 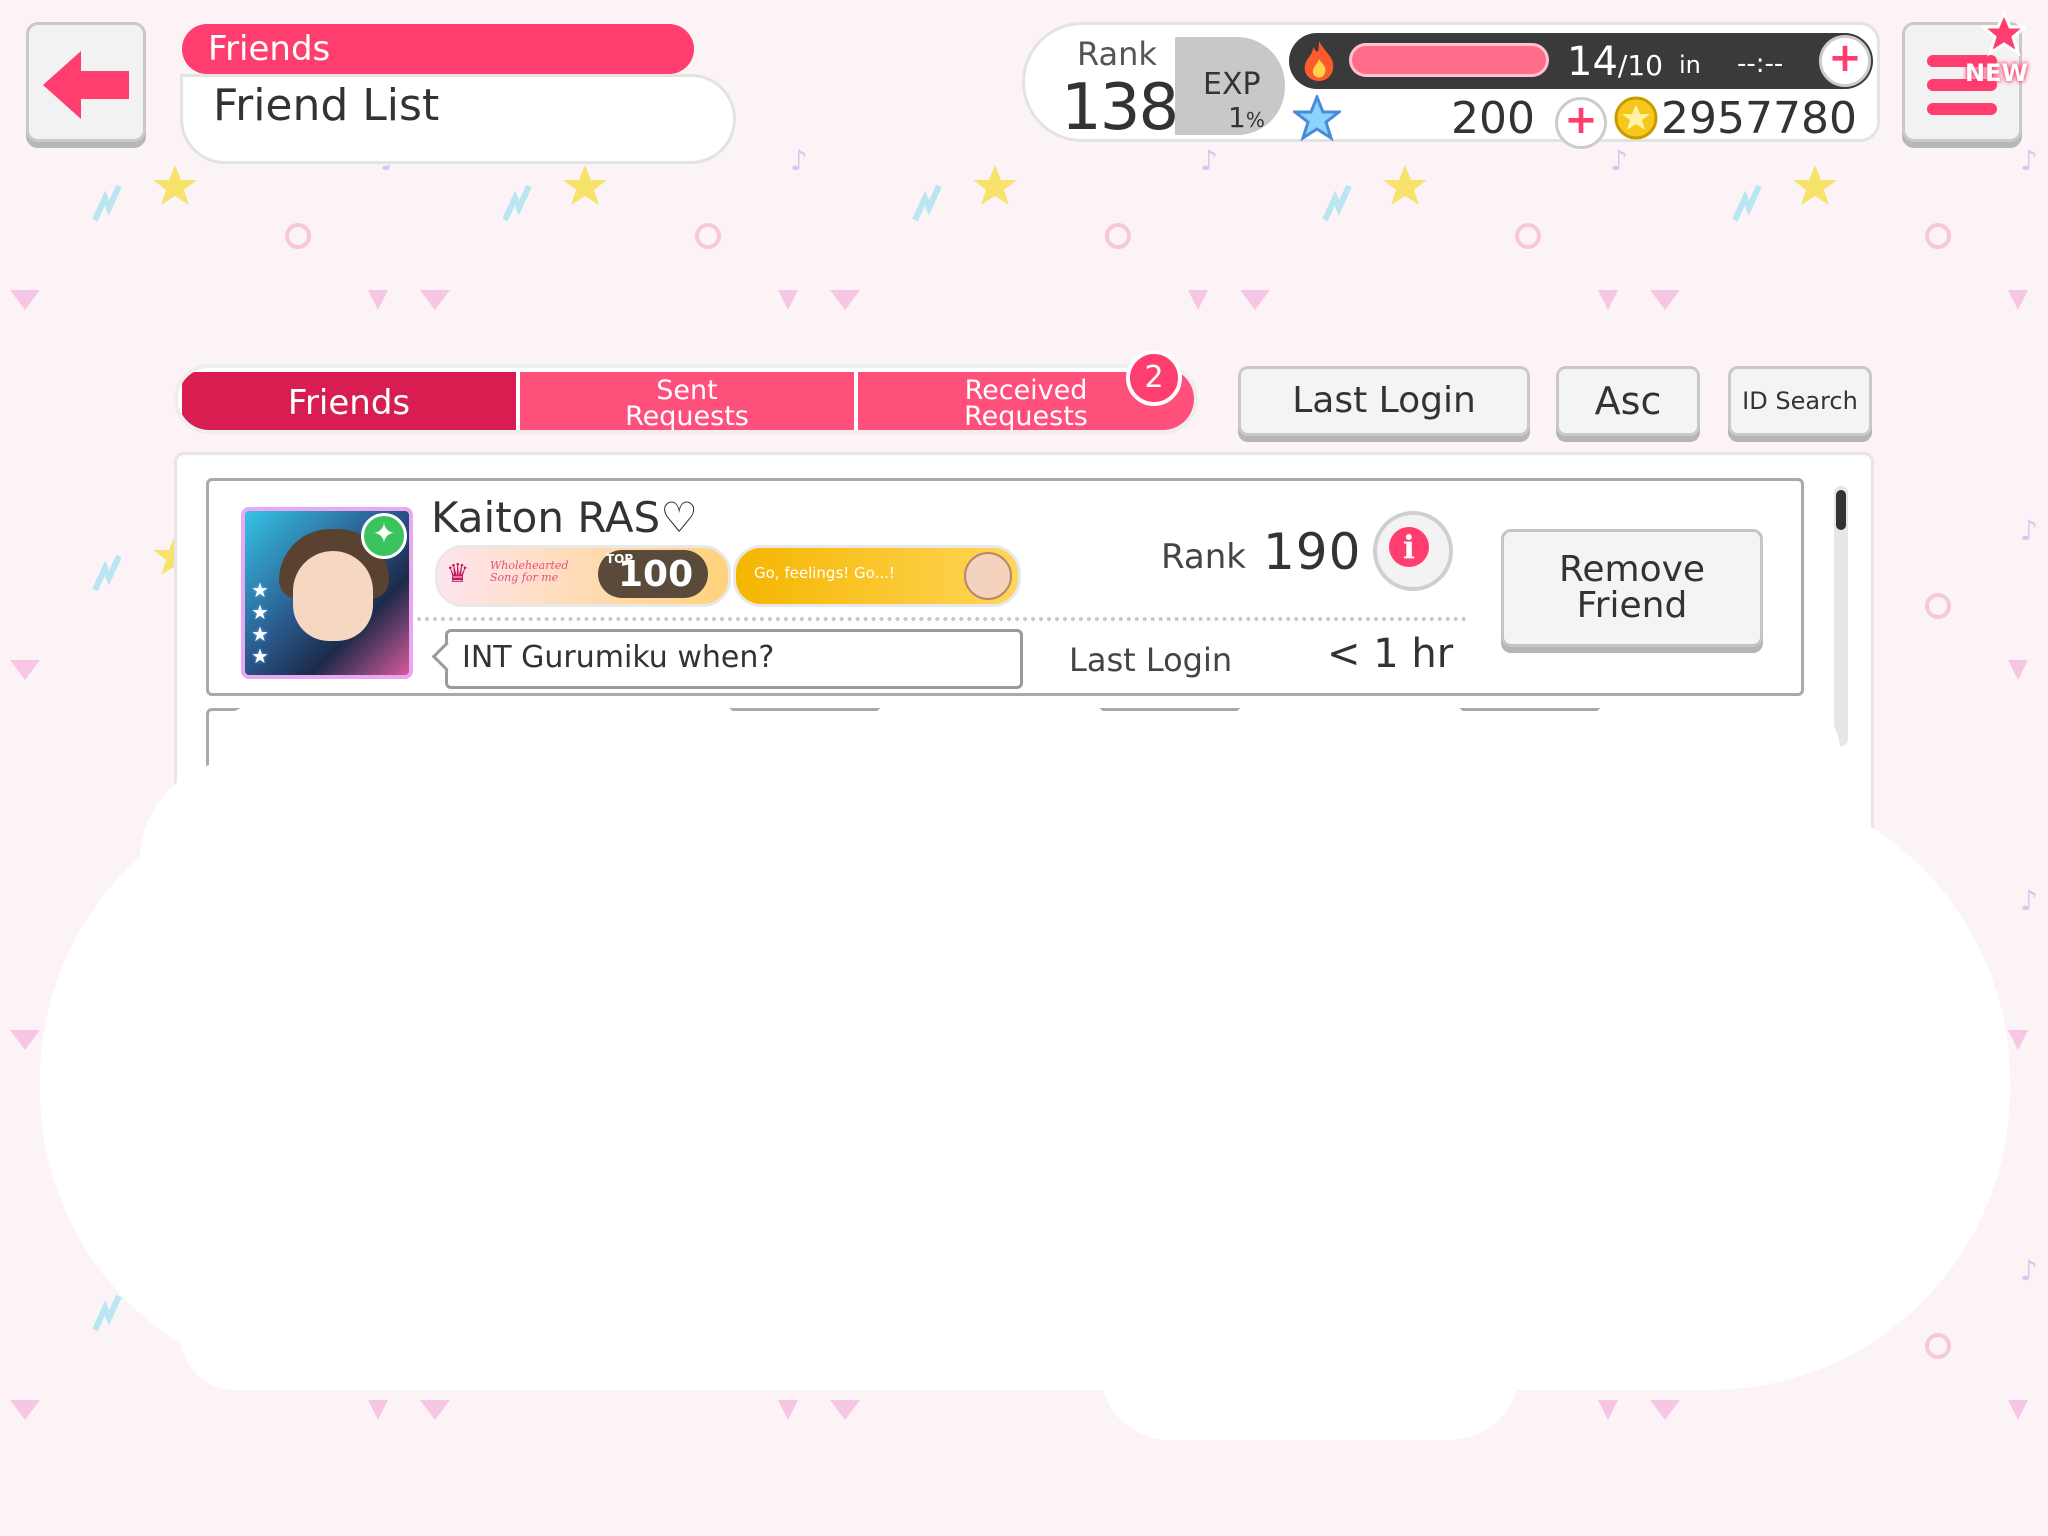 I want to click on friend-name: Kaiton RAS♡, so click(x=564, y=517).